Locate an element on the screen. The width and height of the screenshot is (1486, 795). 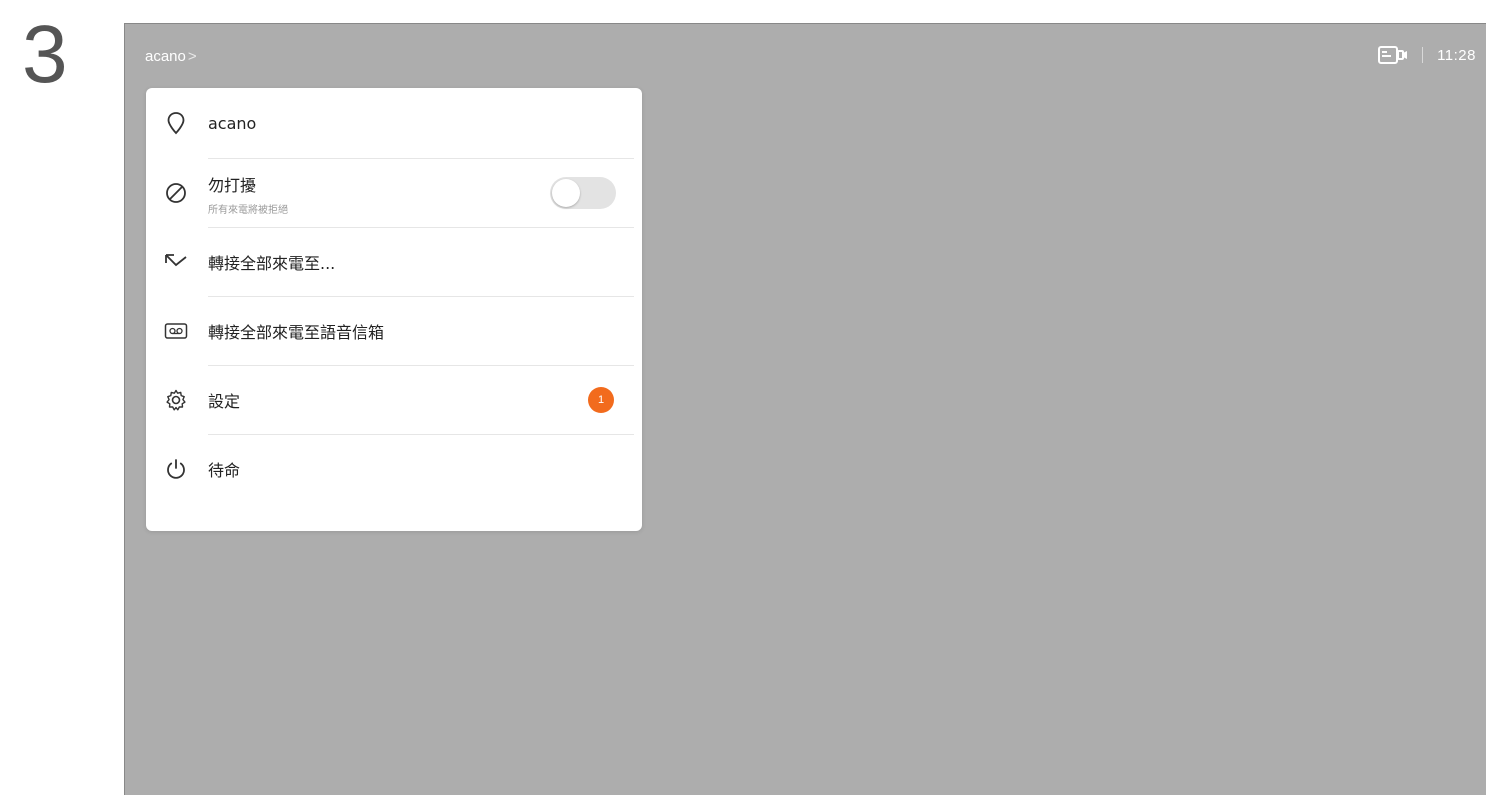
location-pin-icon is located at coordinates (176, 123).